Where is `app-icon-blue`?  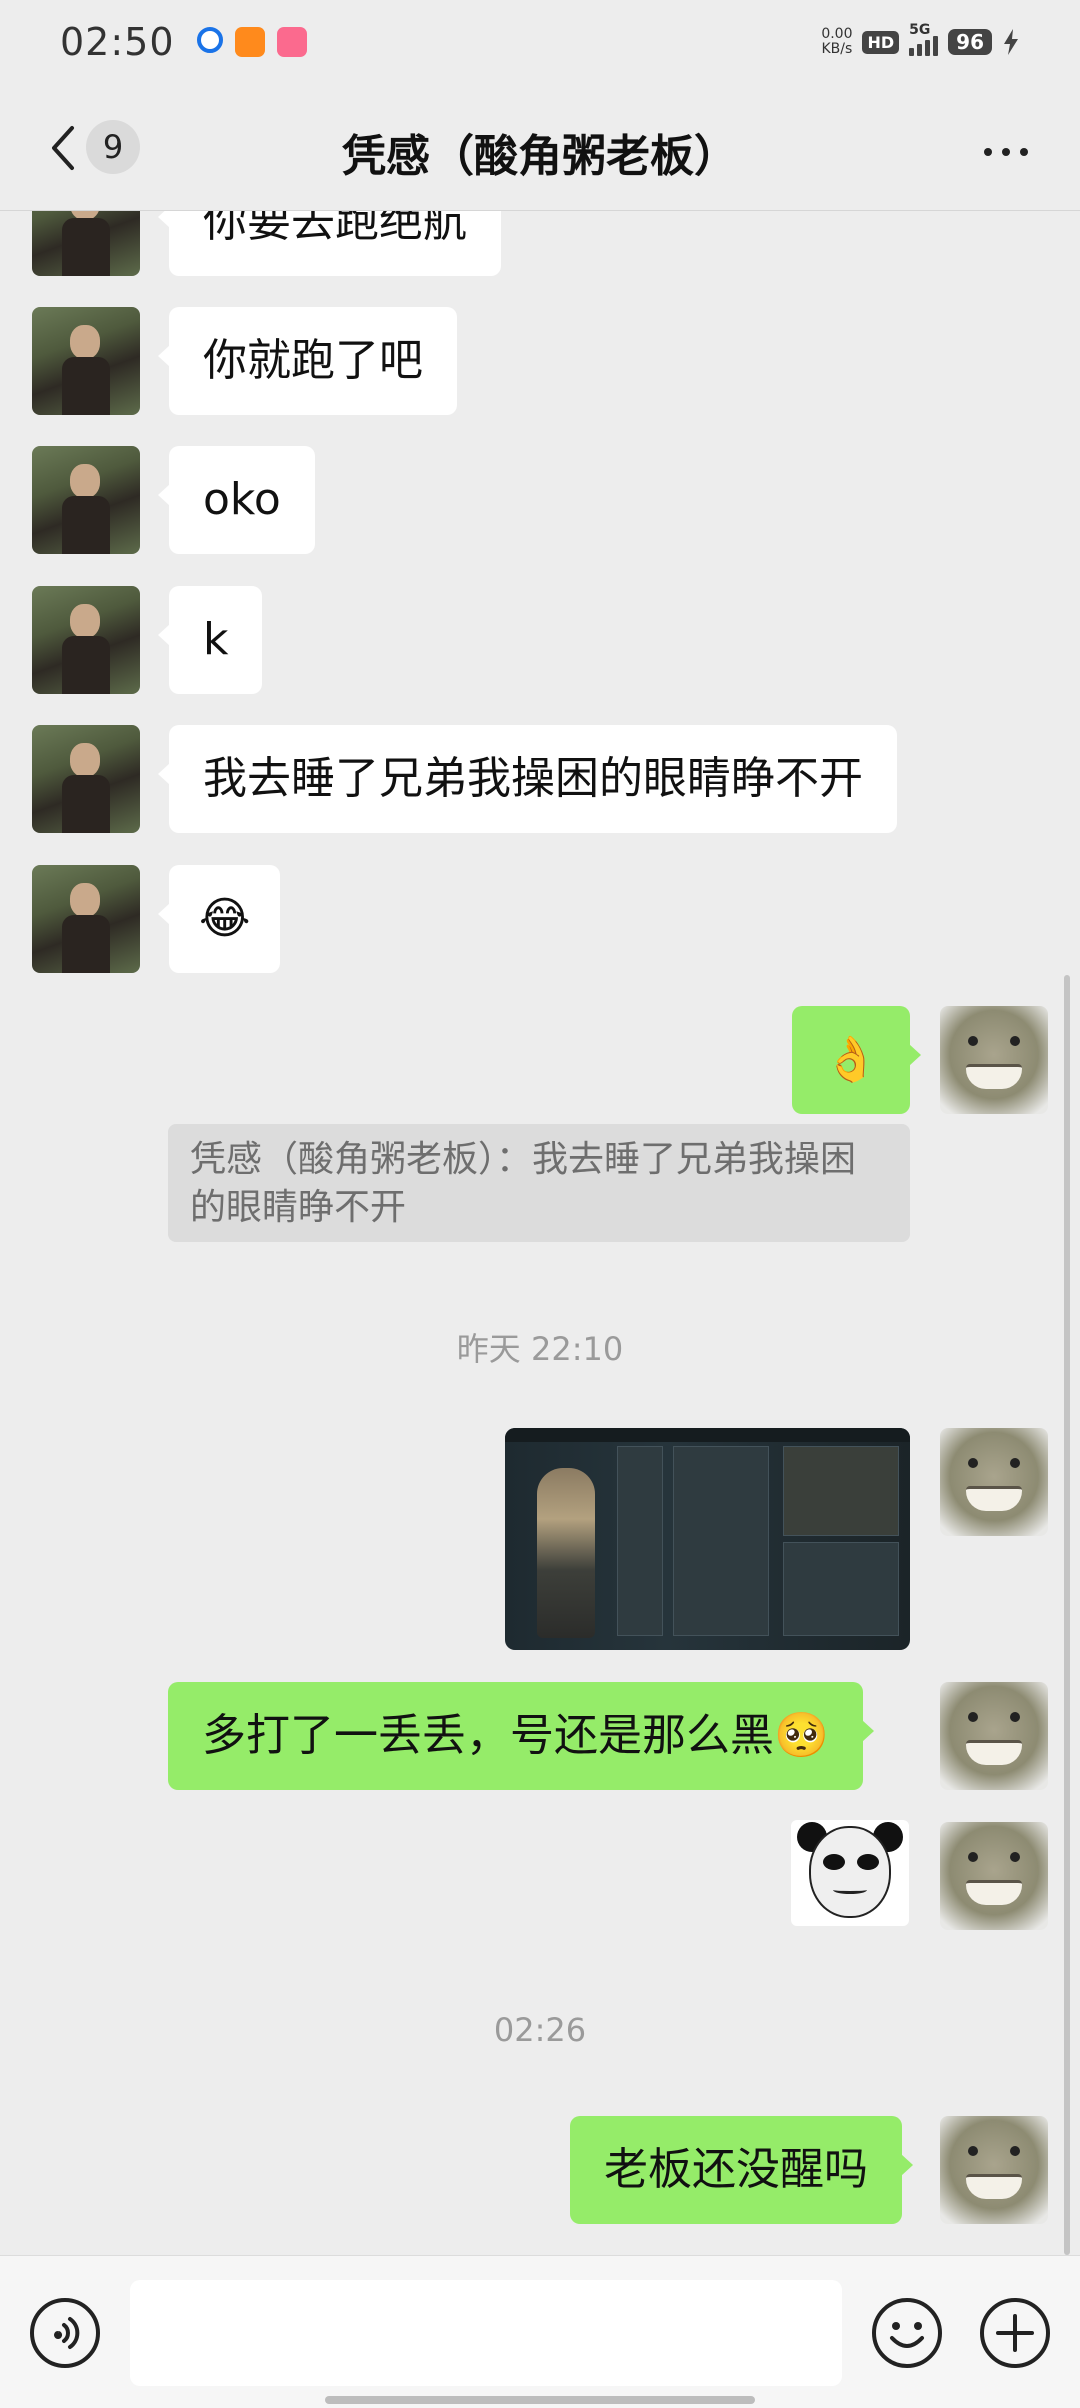
app-icon-blue is located at coordinates (209, 40).